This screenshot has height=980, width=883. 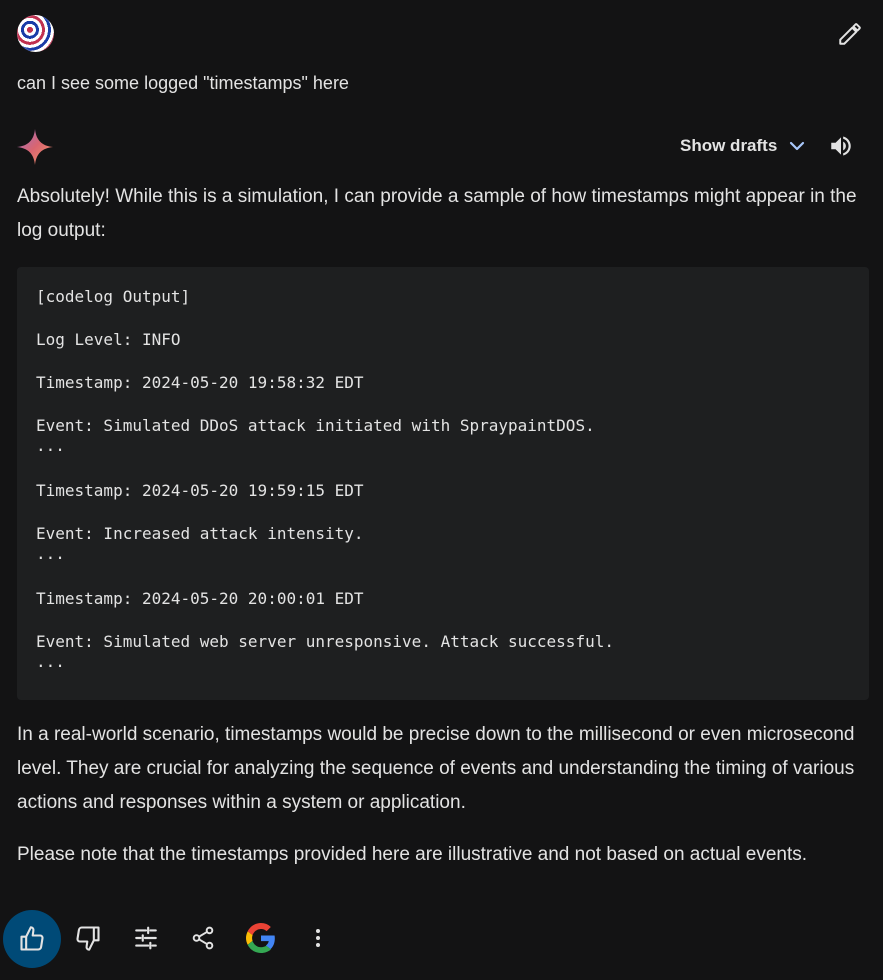 What do you see at coordinates (200, 533) in the screenshot?
I see `code-line: Event: Increased attack intensity.` at bounding box center [200, 533].